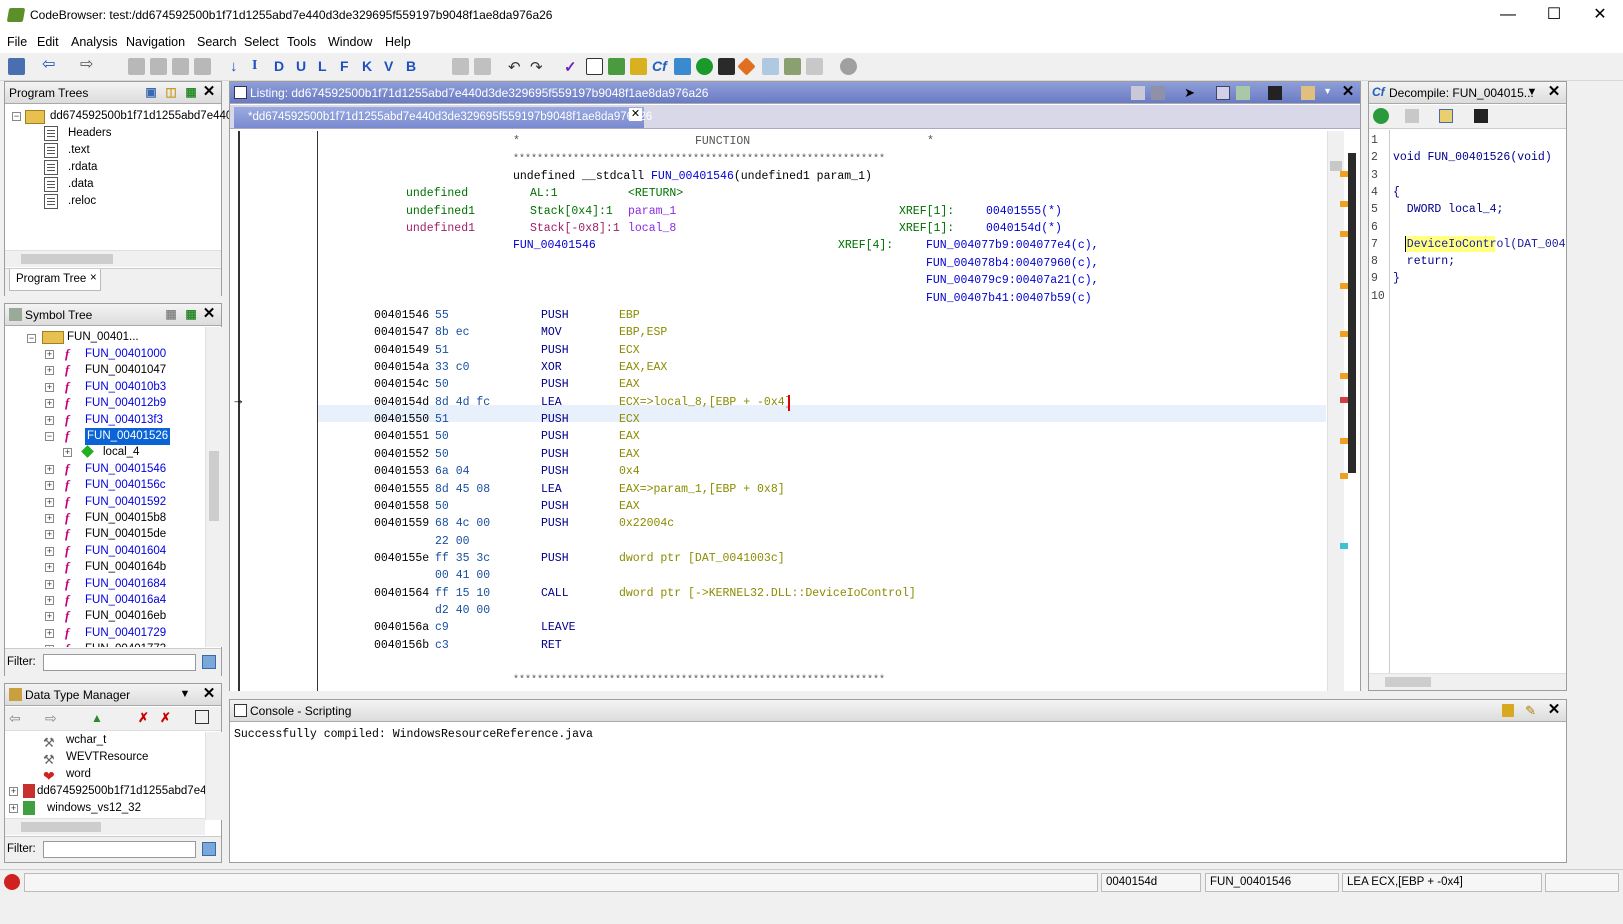  What do you see at coordinates (704, 66) in the screenshot?
I see `run-script-icon` at bounding box center [704, 66].